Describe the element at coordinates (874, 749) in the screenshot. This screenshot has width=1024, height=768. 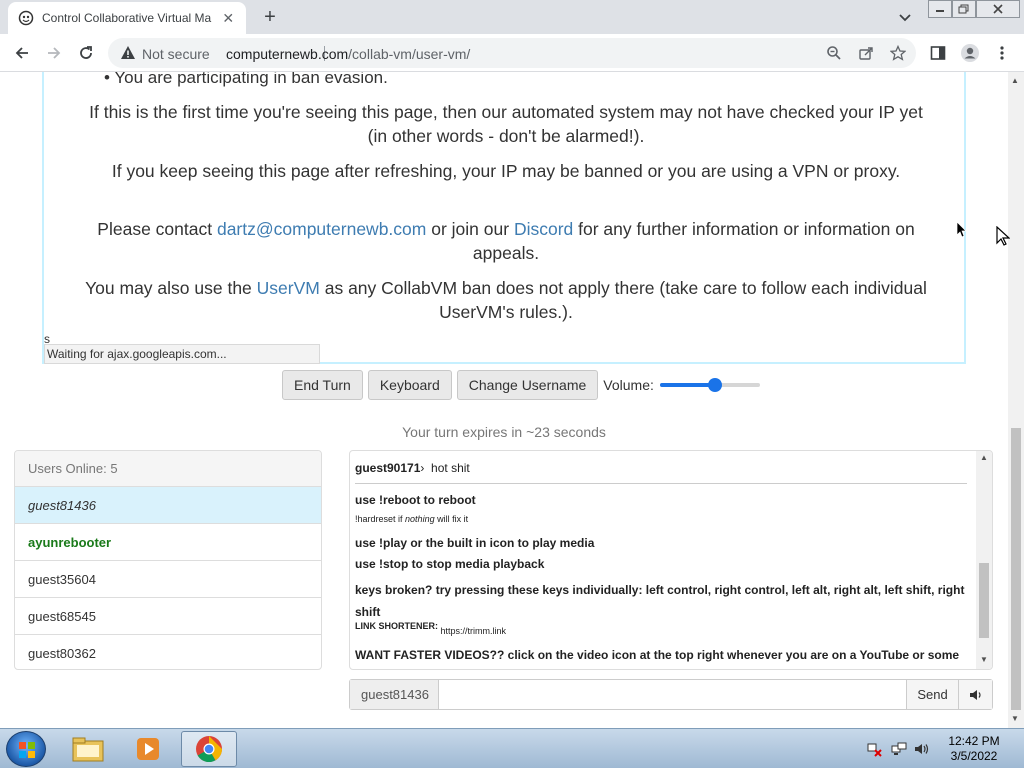
I see `network-error-icon` at that location.